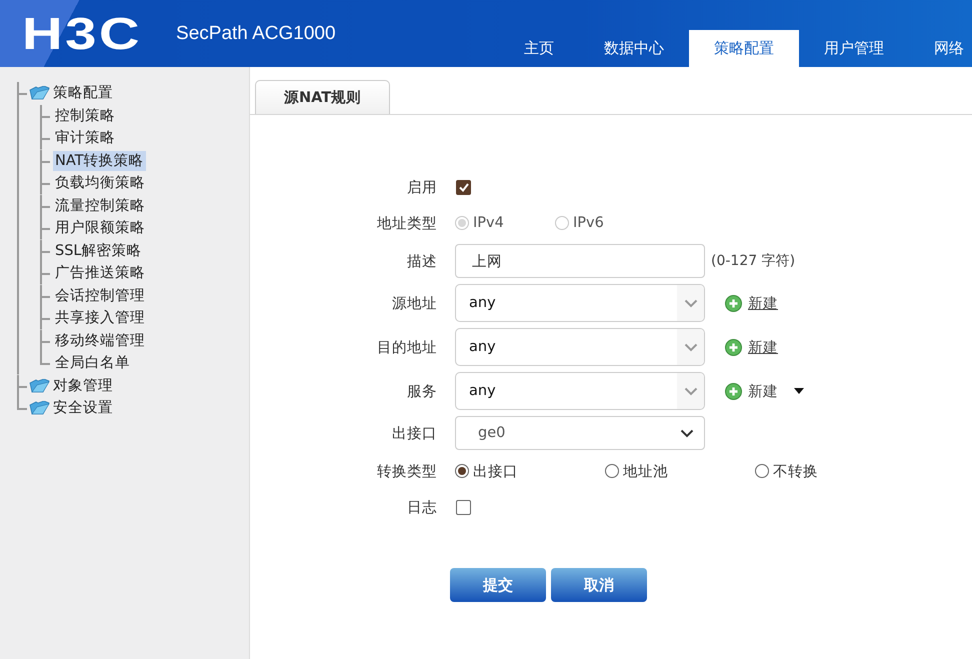  I want to click on tree-item: 用户限额策略, so click(100, 228).